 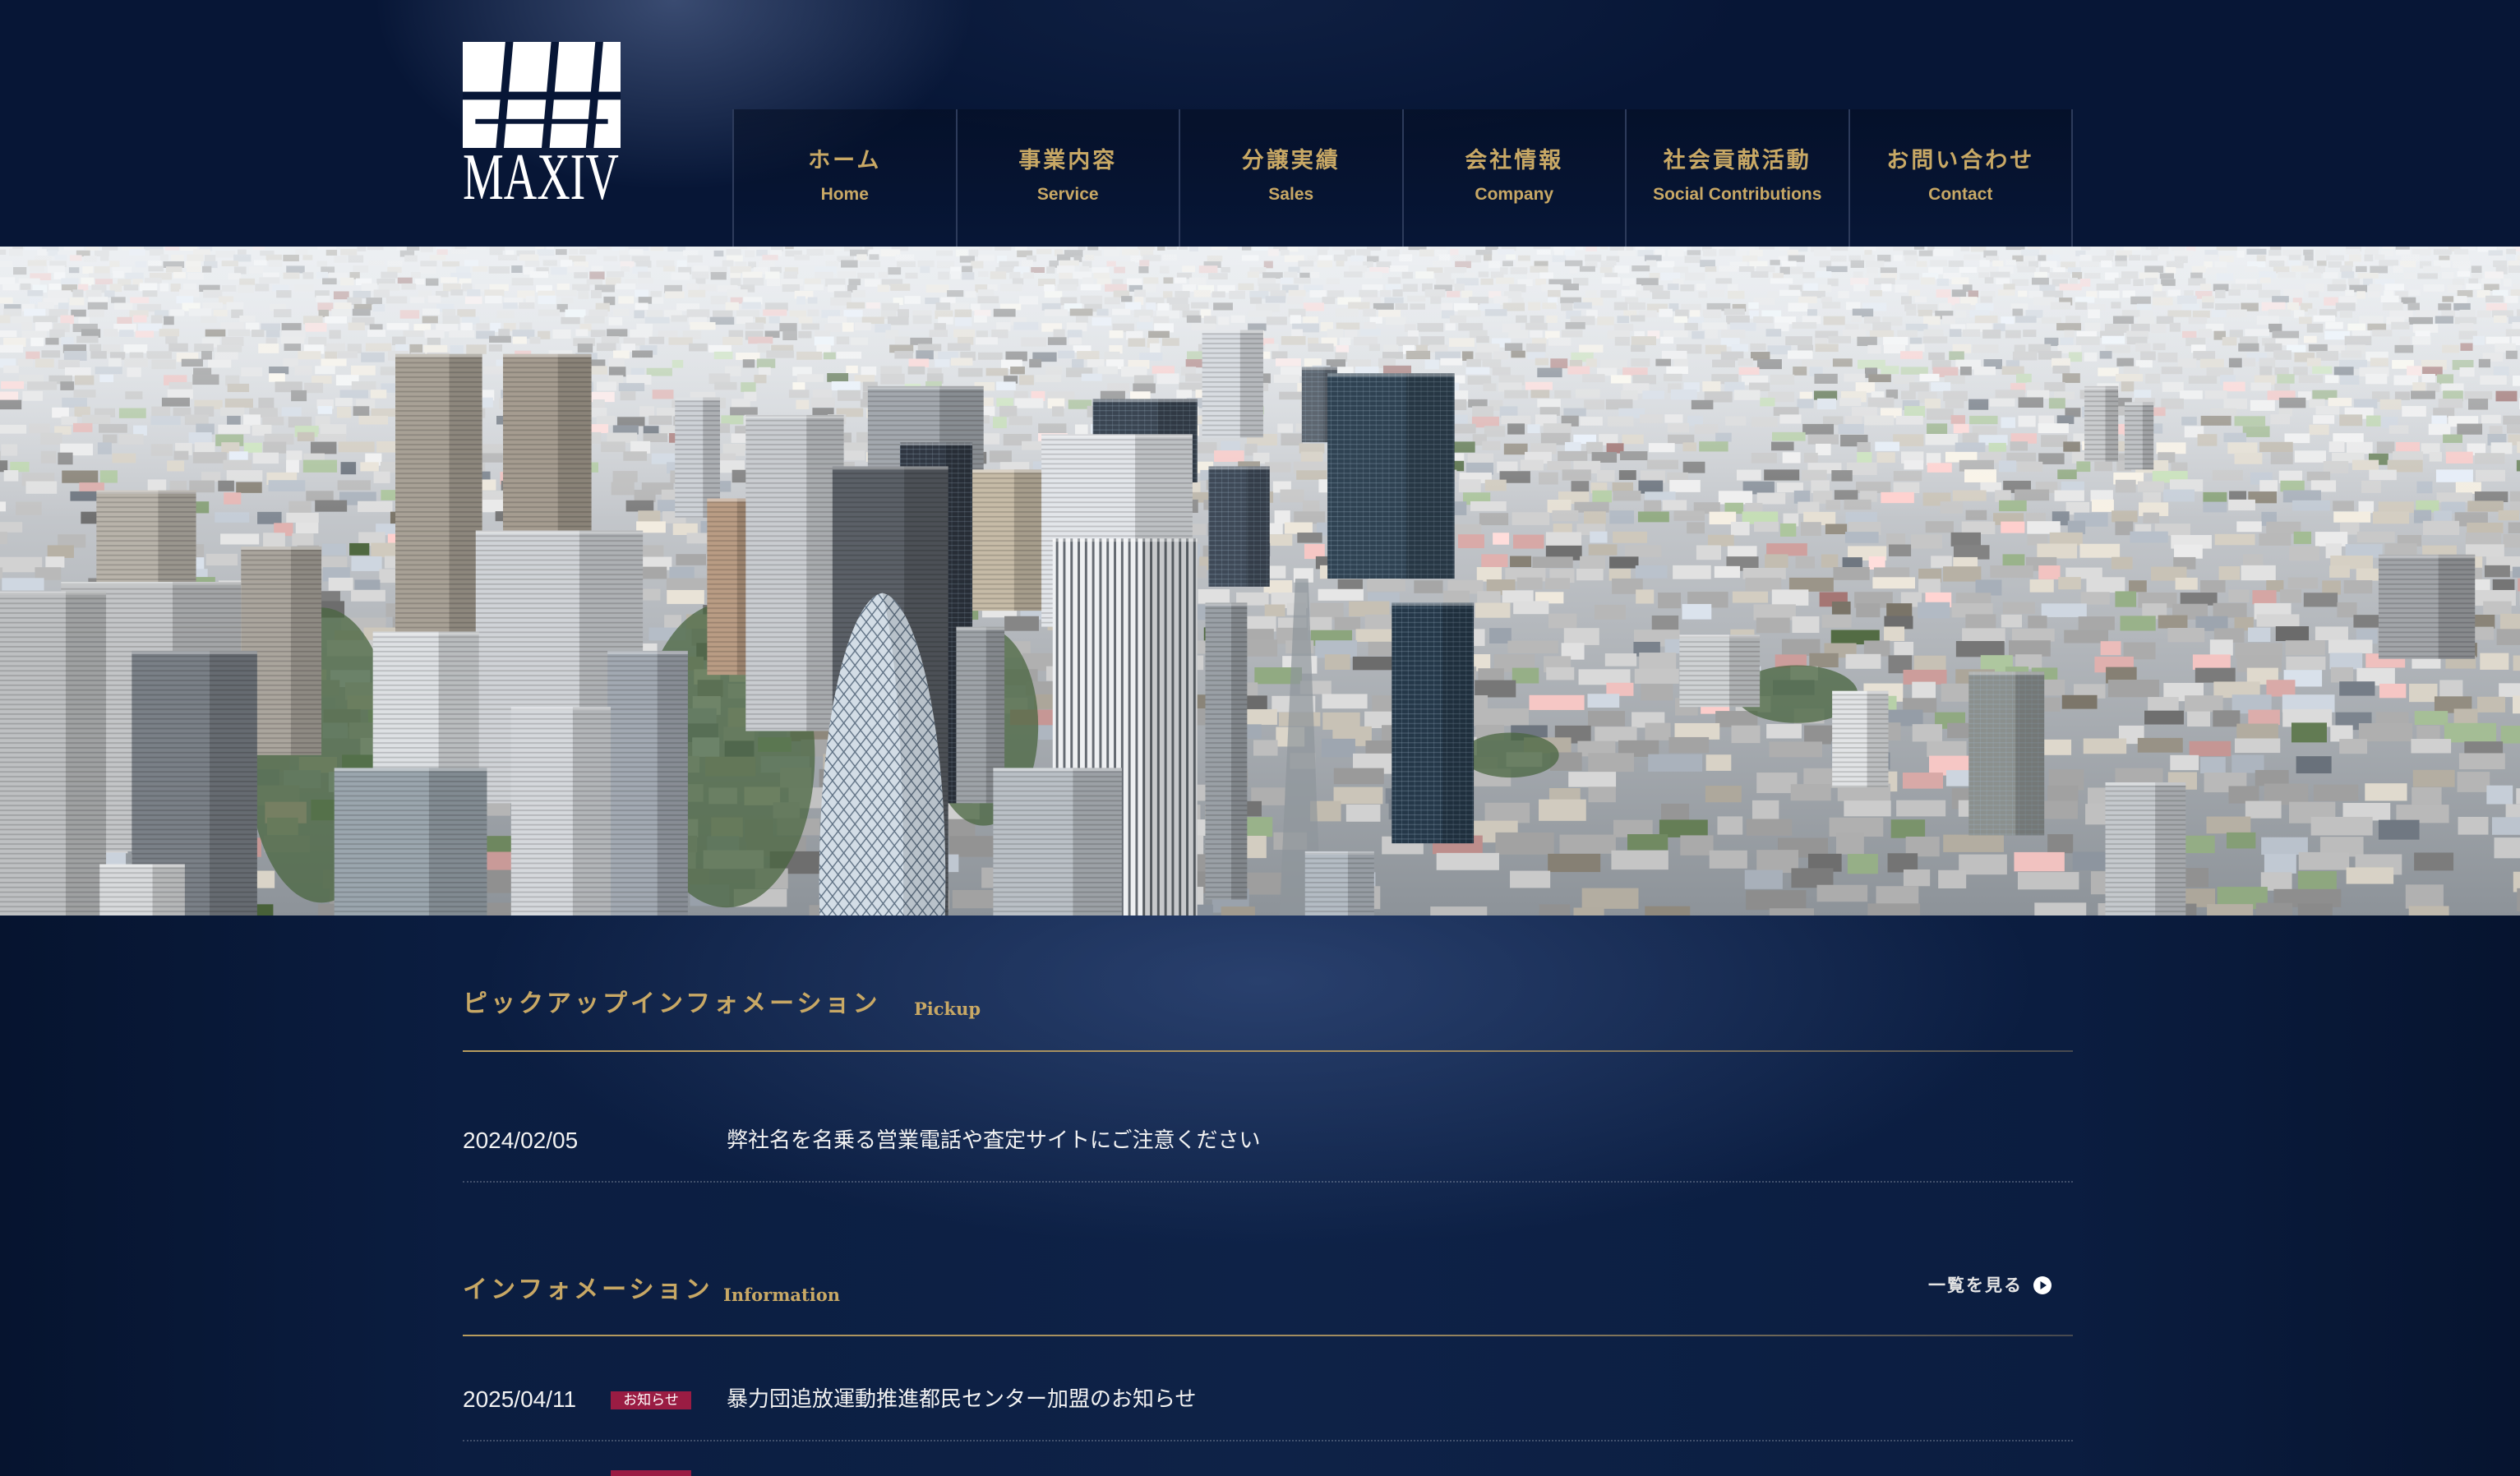 I want to click on logo-link: MAXIV, so click(x=542, y=126).